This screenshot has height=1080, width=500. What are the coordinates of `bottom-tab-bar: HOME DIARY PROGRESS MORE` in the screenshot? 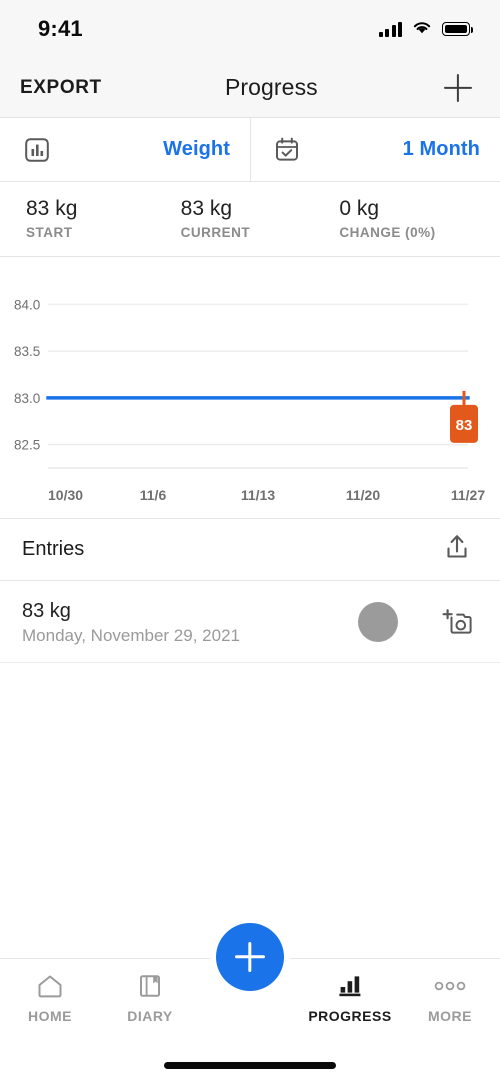 It's located at (250, 986).